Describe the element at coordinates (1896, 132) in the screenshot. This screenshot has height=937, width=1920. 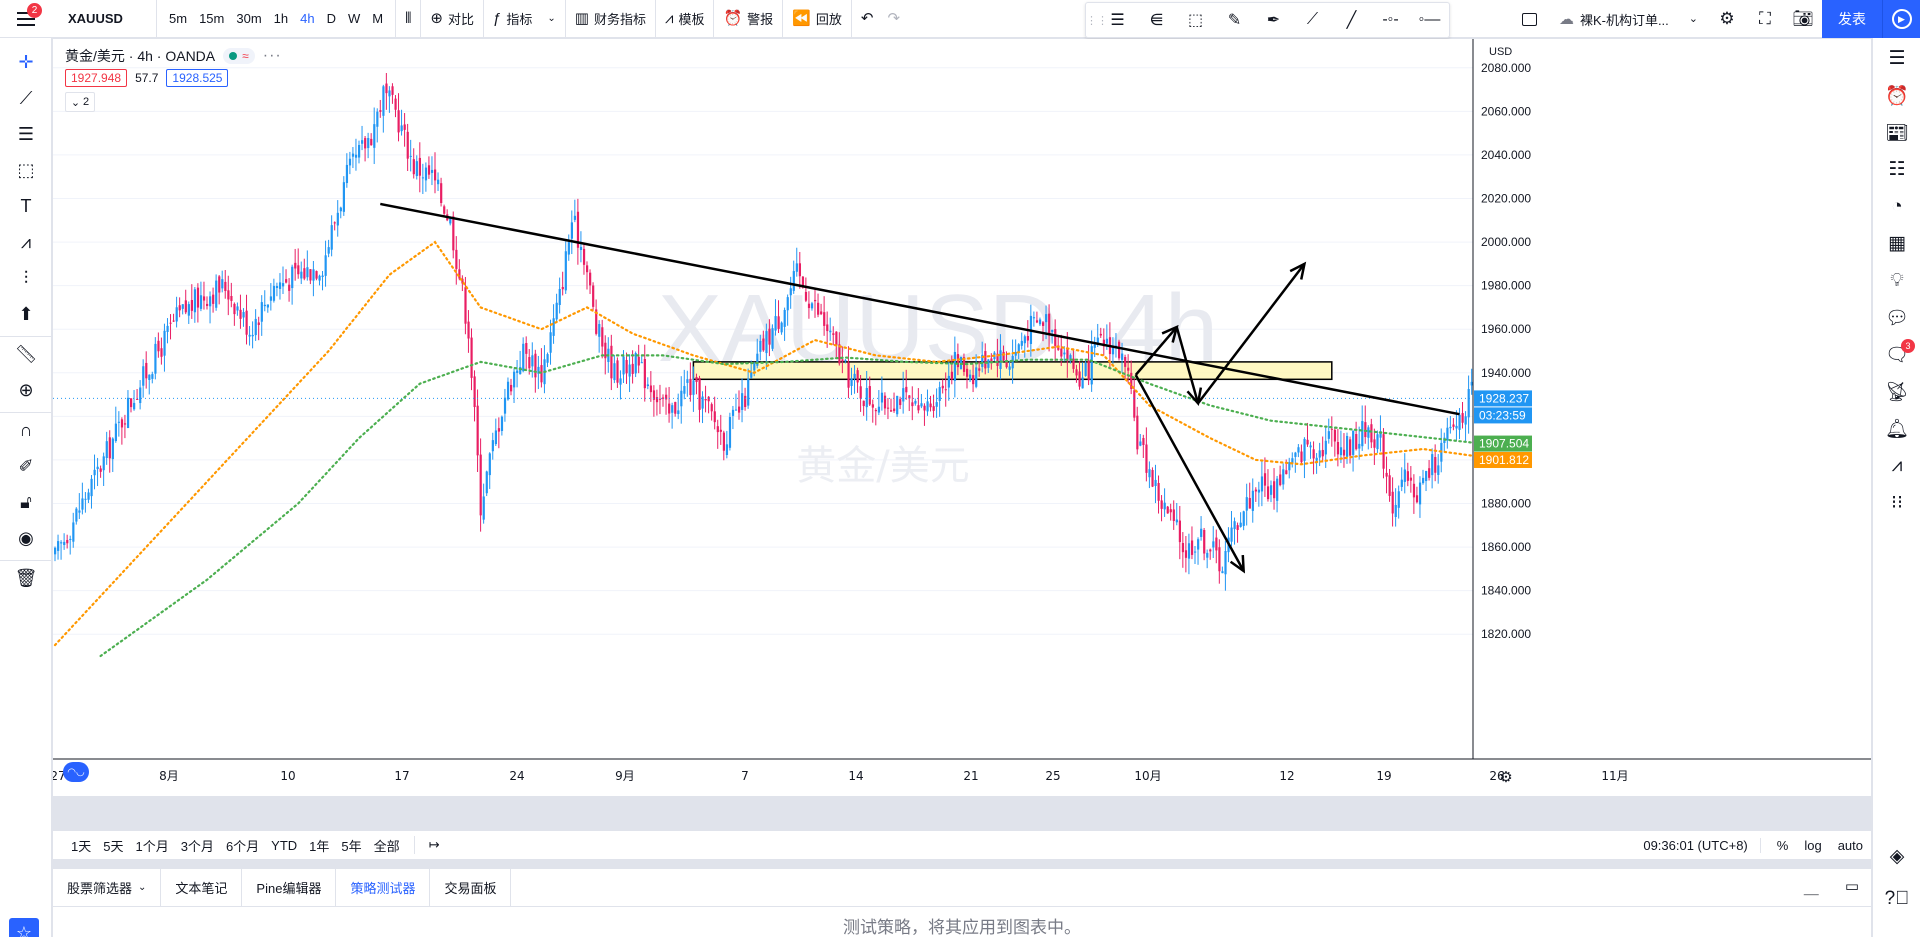
I see `news-button: 📰︎` at that location.